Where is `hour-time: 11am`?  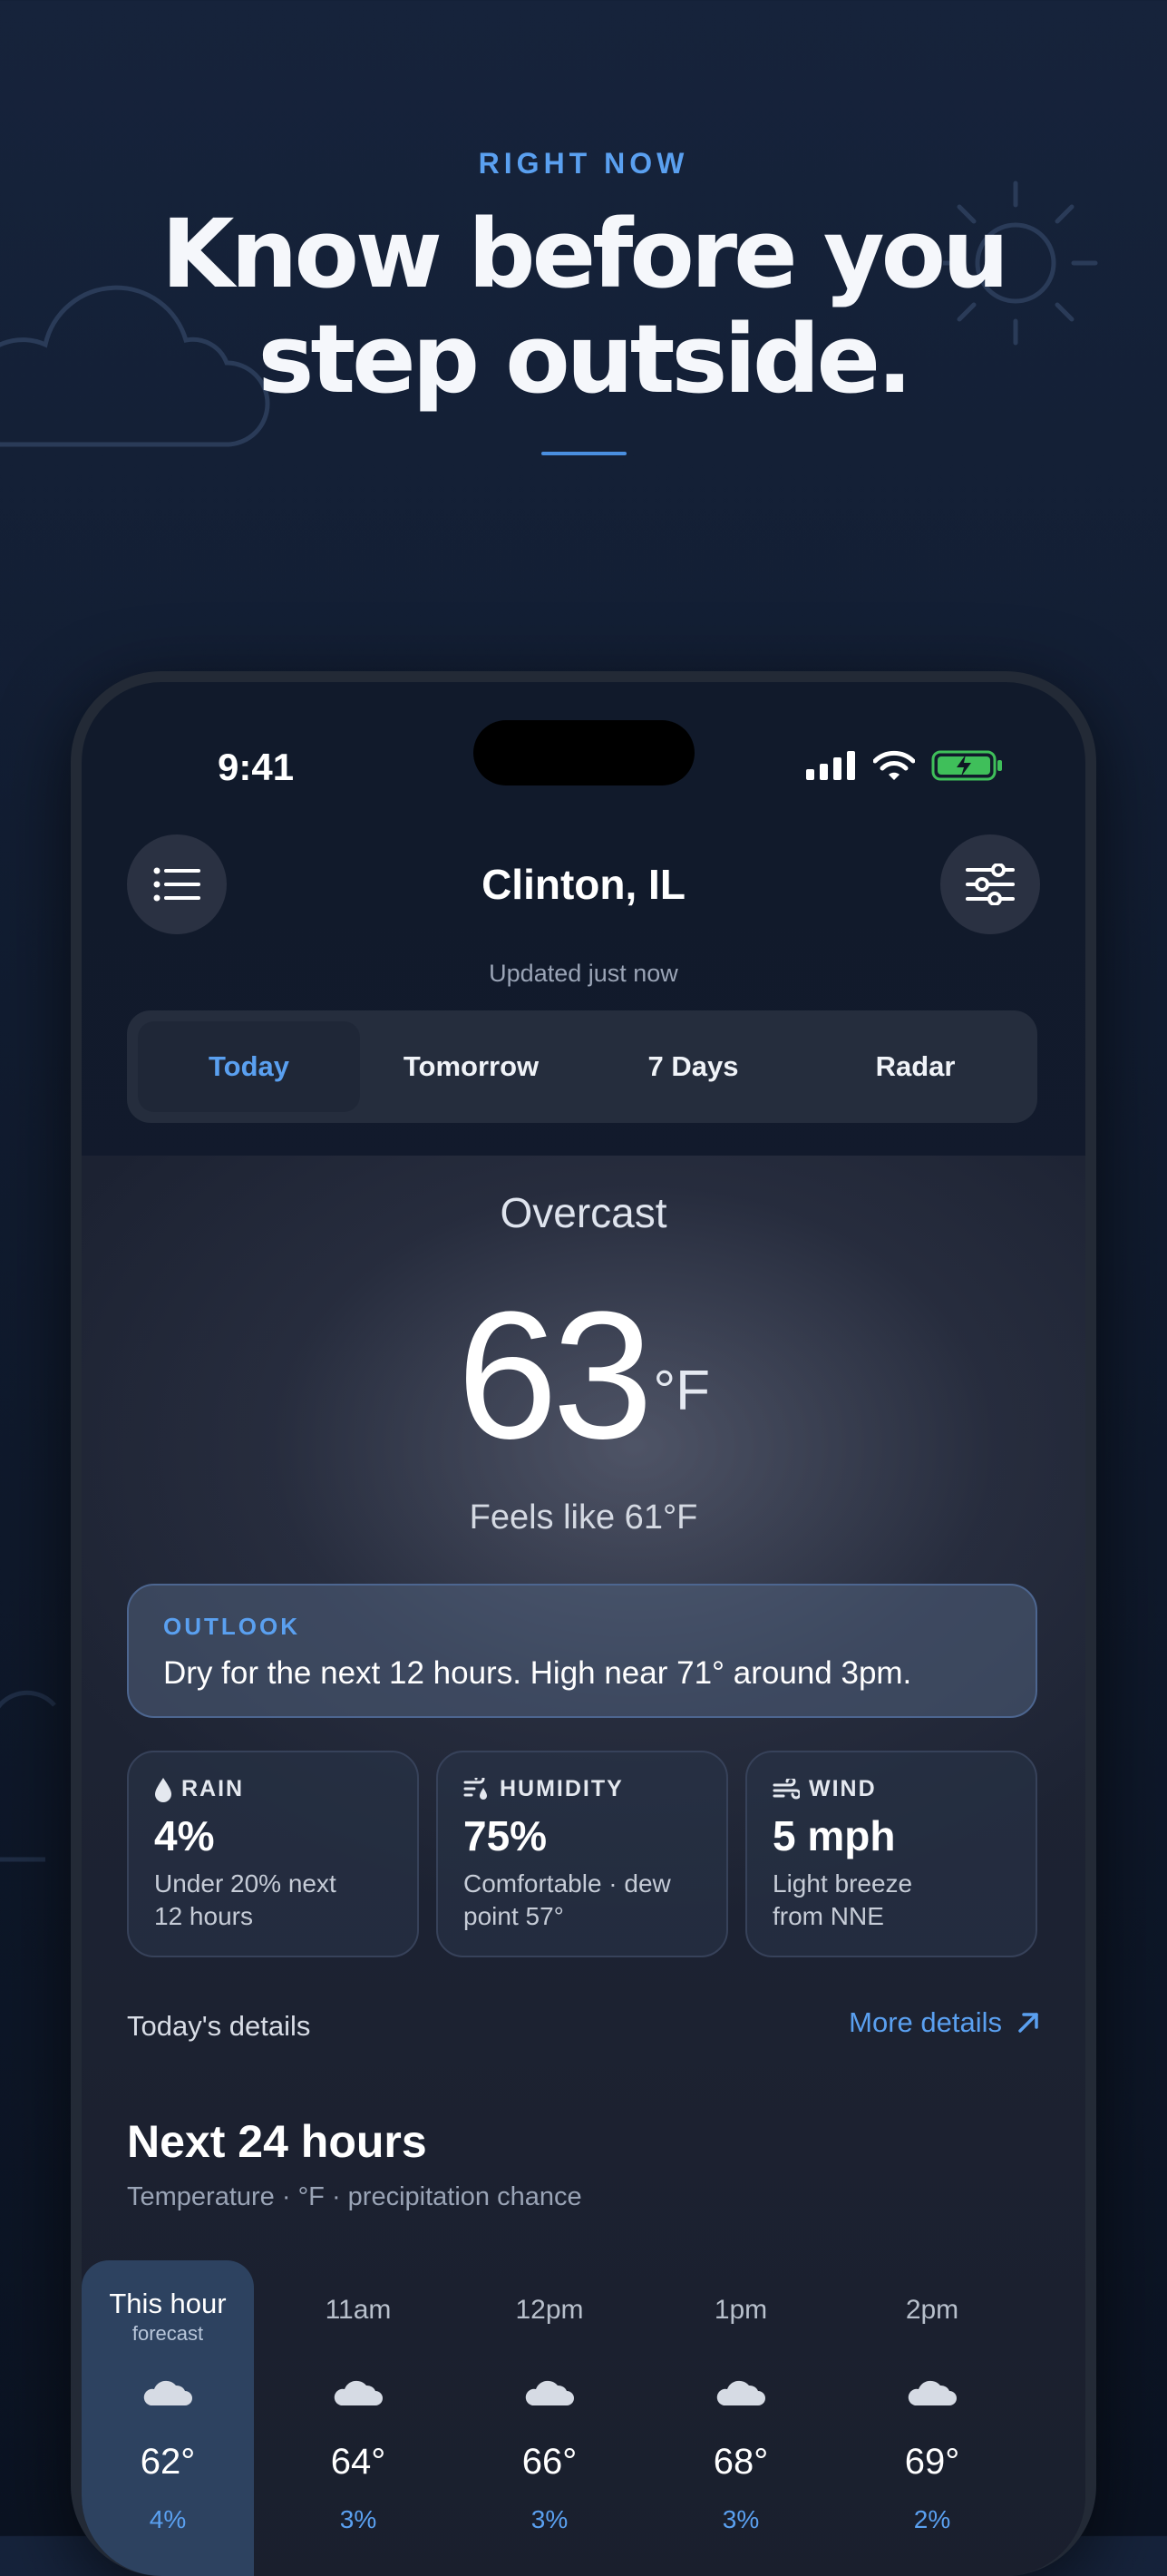
hour-time: 11am is located at coordinates (358, 2310).